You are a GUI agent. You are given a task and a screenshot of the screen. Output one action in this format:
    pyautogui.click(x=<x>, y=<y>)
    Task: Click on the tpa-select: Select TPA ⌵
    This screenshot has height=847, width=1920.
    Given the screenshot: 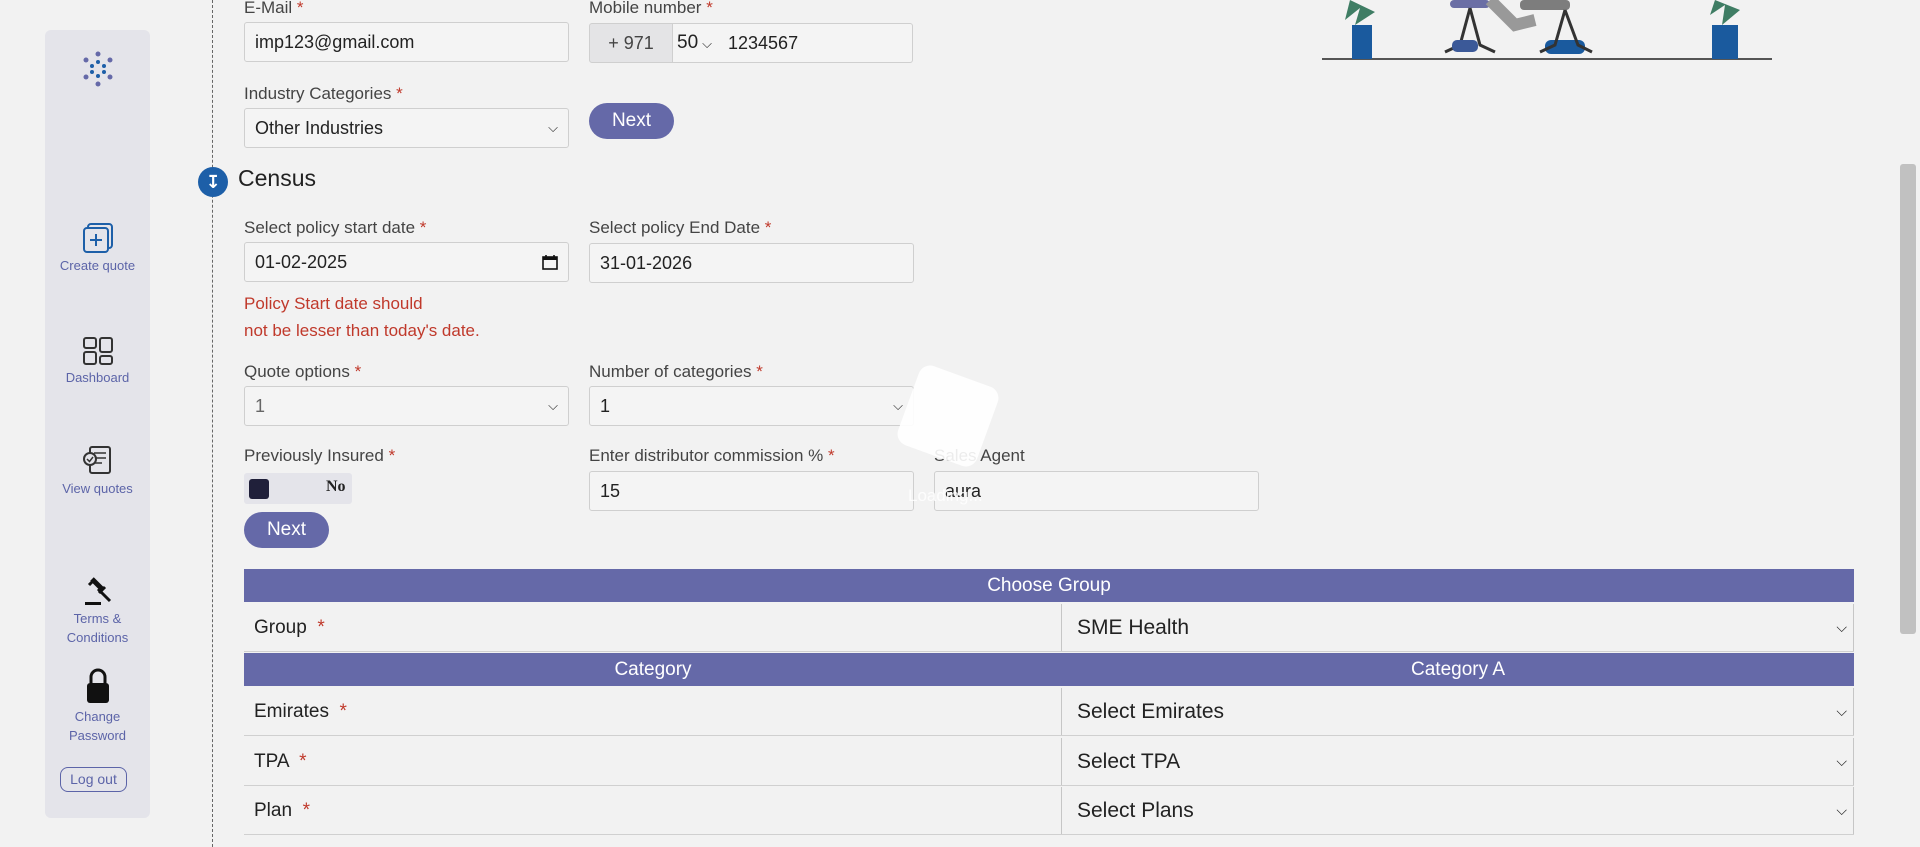 What is the action you would take?
    pyautogui.click(x=1457, y=761)
    